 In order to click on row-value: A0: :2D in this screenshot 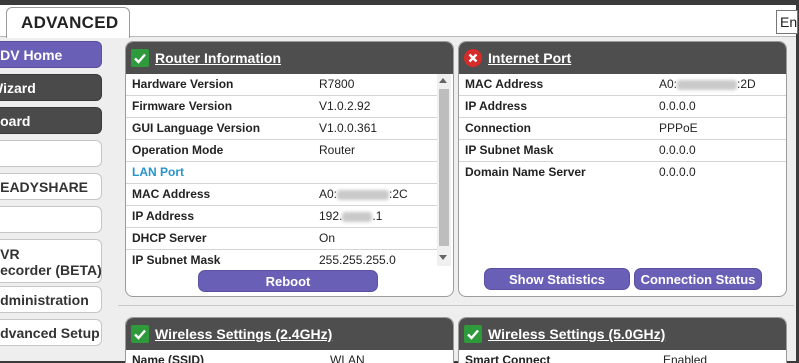, I will do `click(707, 84)`.